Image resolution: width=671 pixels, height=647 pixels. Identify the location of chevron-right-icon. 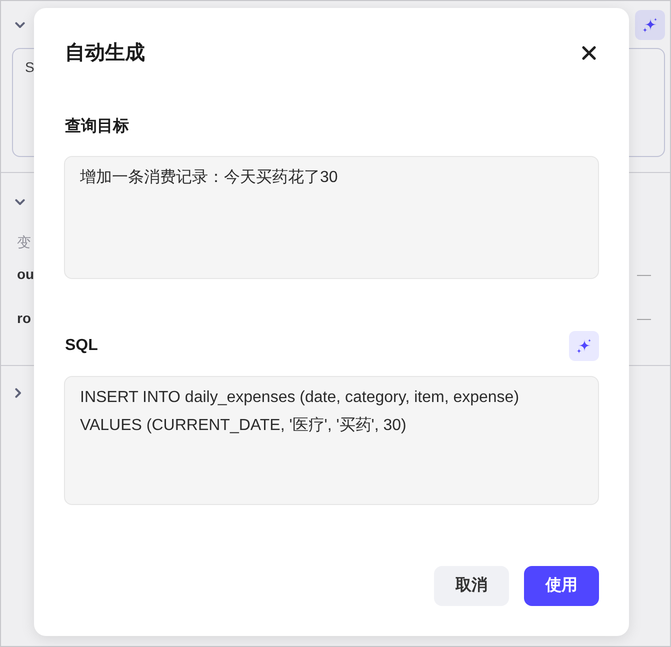
(18, 393).